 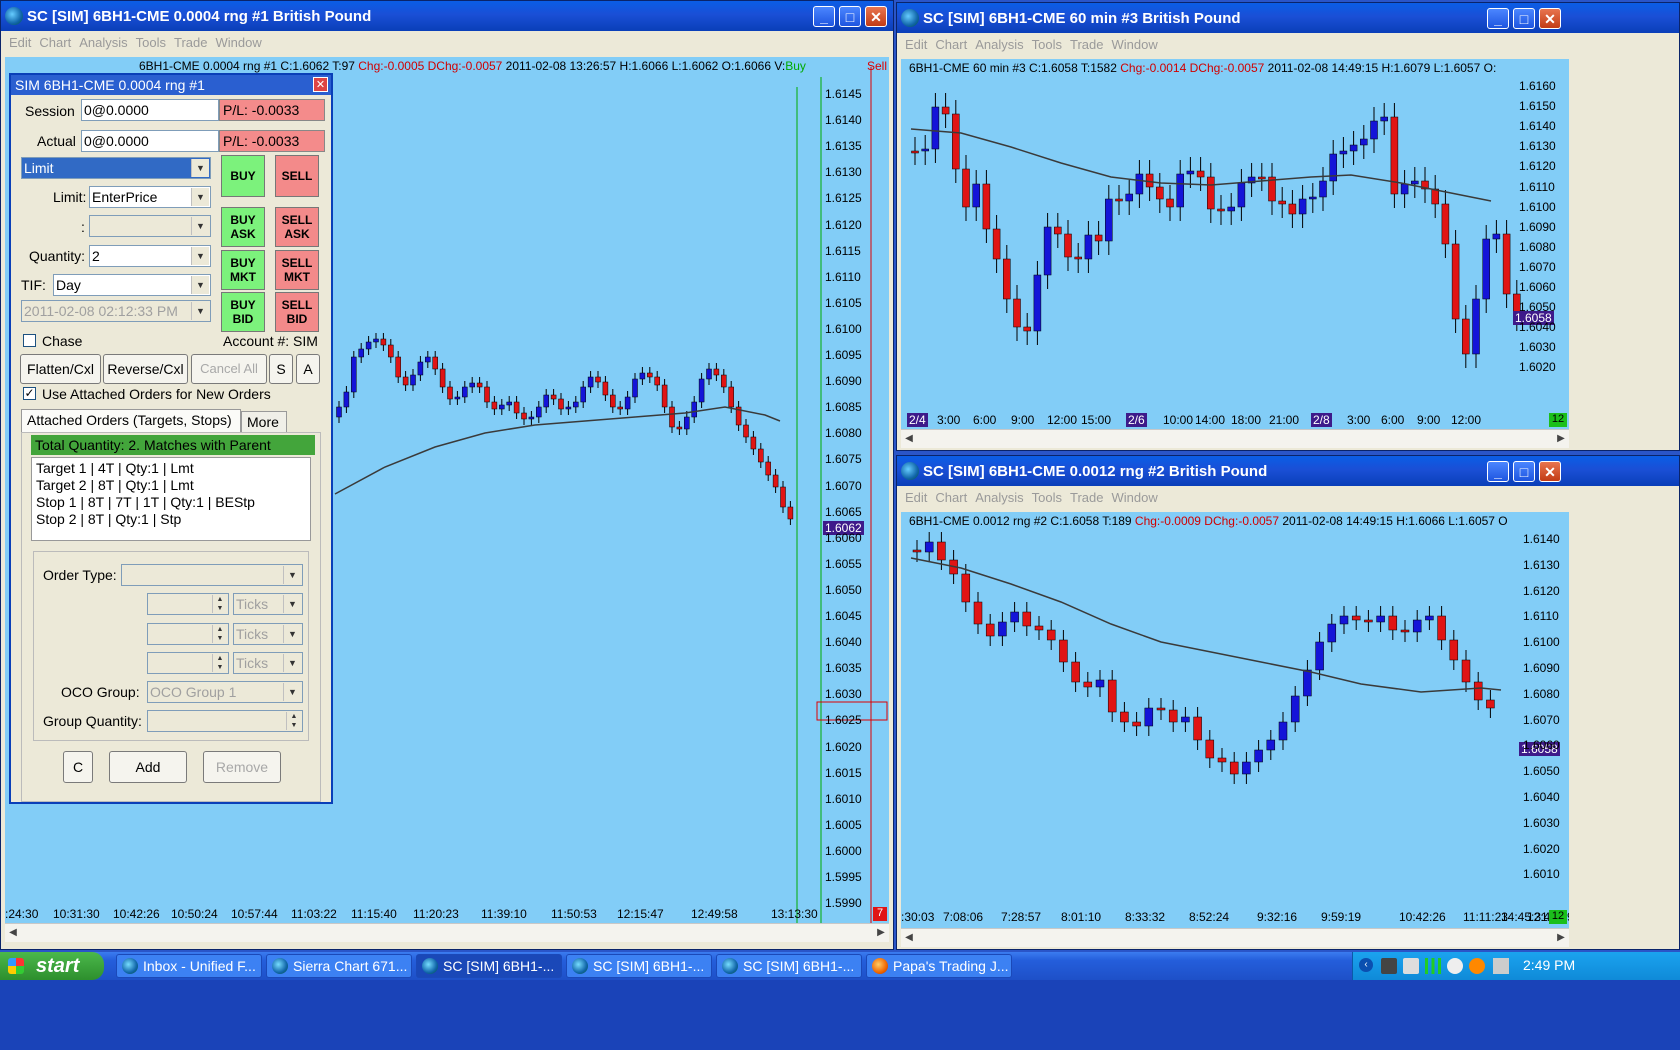 What do you see at coordinates (1537, 226) in the screenshot?
I see `price-tick-label: 1.6090` at bounding box center [1537, 226].